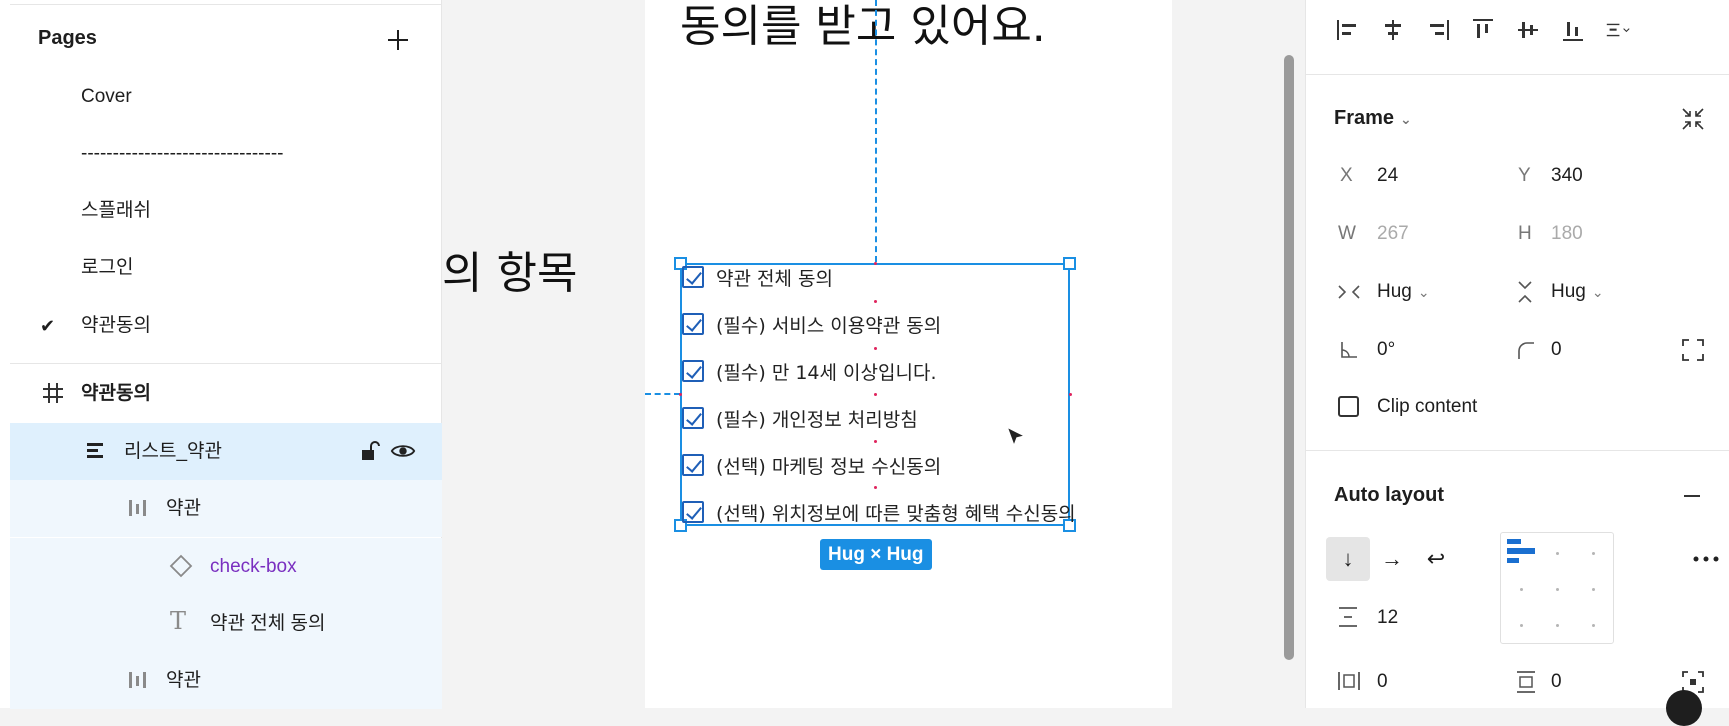 The image size is (1729, 726). I want to click on add-page-button, so click(398, 40).